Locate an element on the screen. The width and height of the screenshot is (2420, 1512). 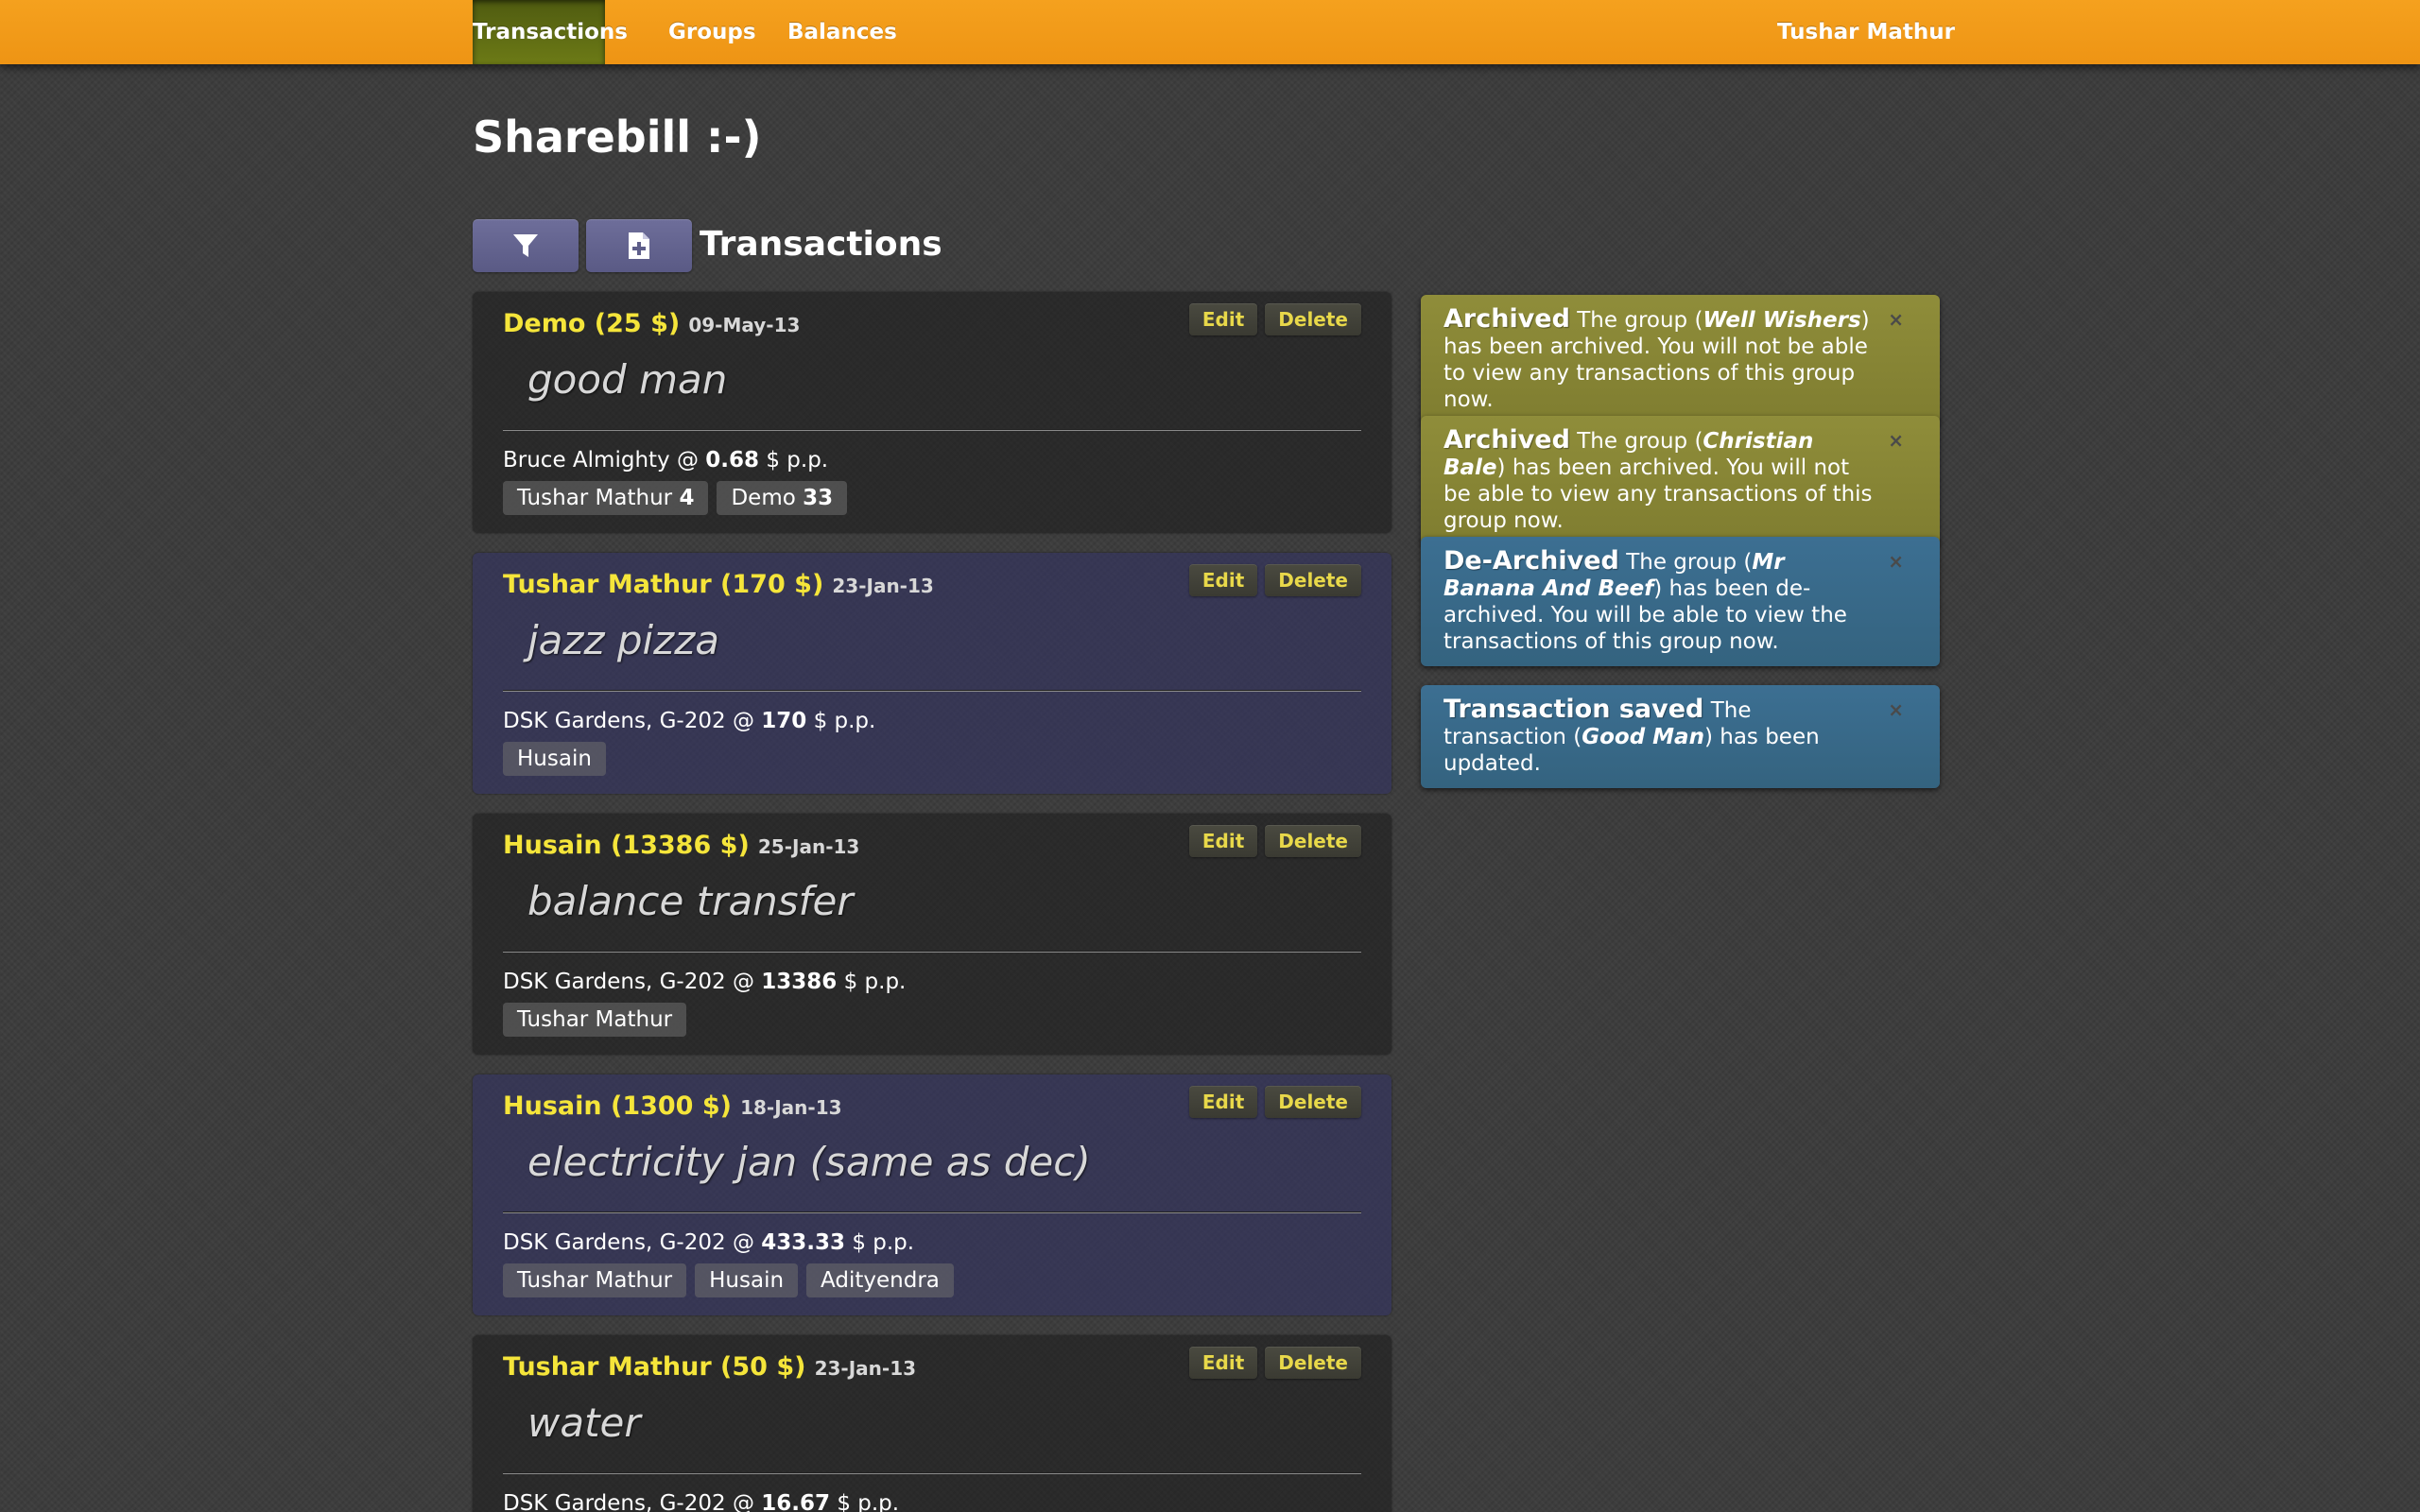
transaction-date: 25-Jan-13 is located at coordinates (808, 846).